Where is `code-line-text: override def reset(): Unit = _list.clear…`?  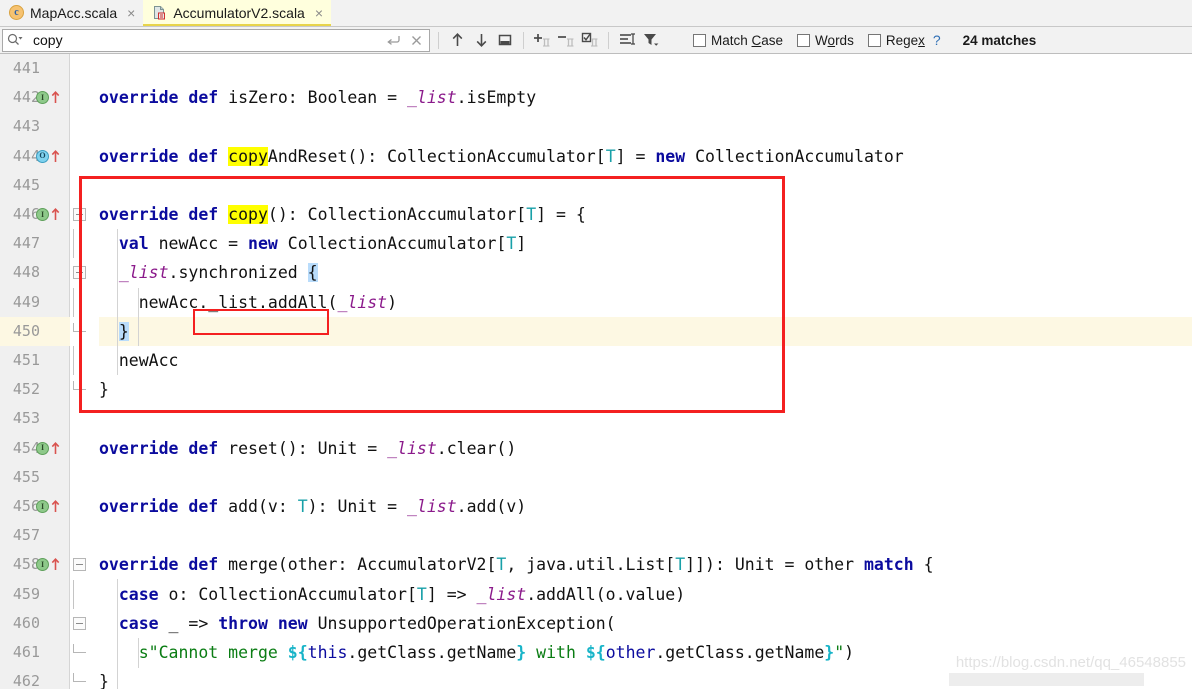 code-line-text: override def reset(): Unit = _list.clear… is located at coordinates (308, 448).